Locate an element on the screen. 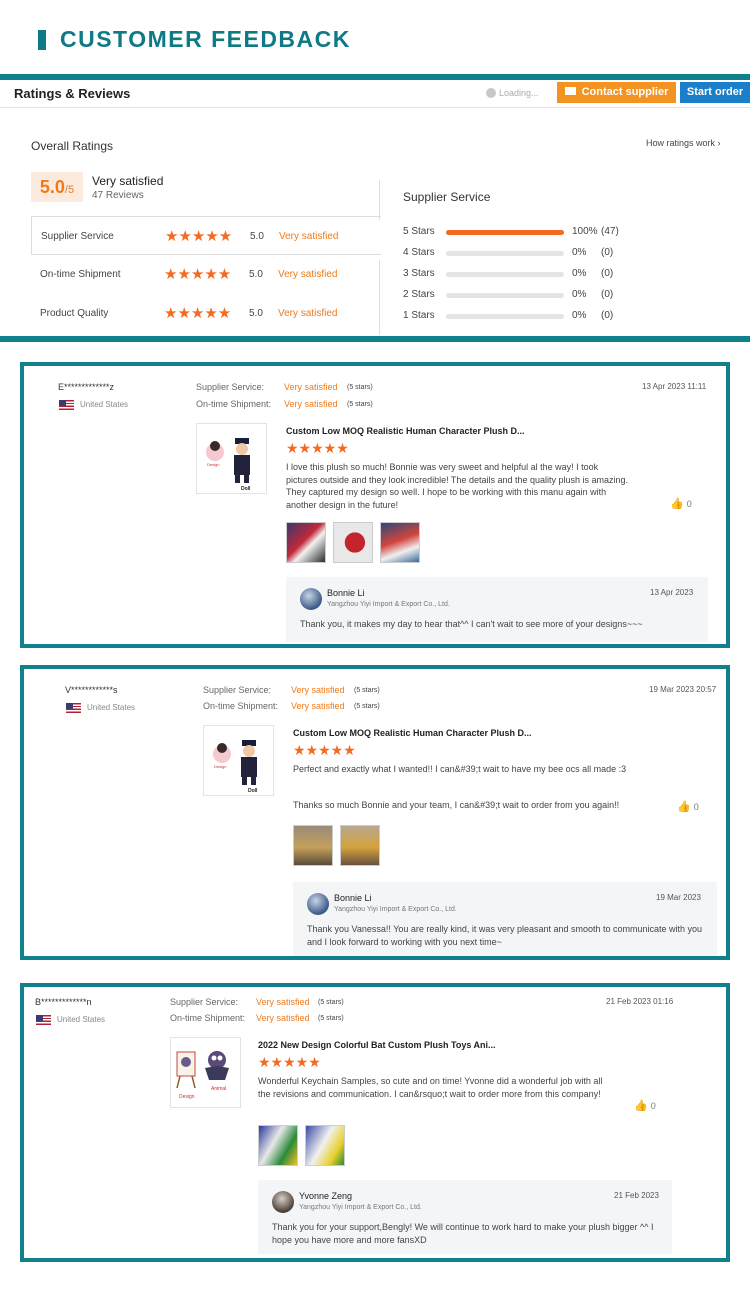  review-date: 13 Apr 2023 11:11 is located at coordinates (674, 386).